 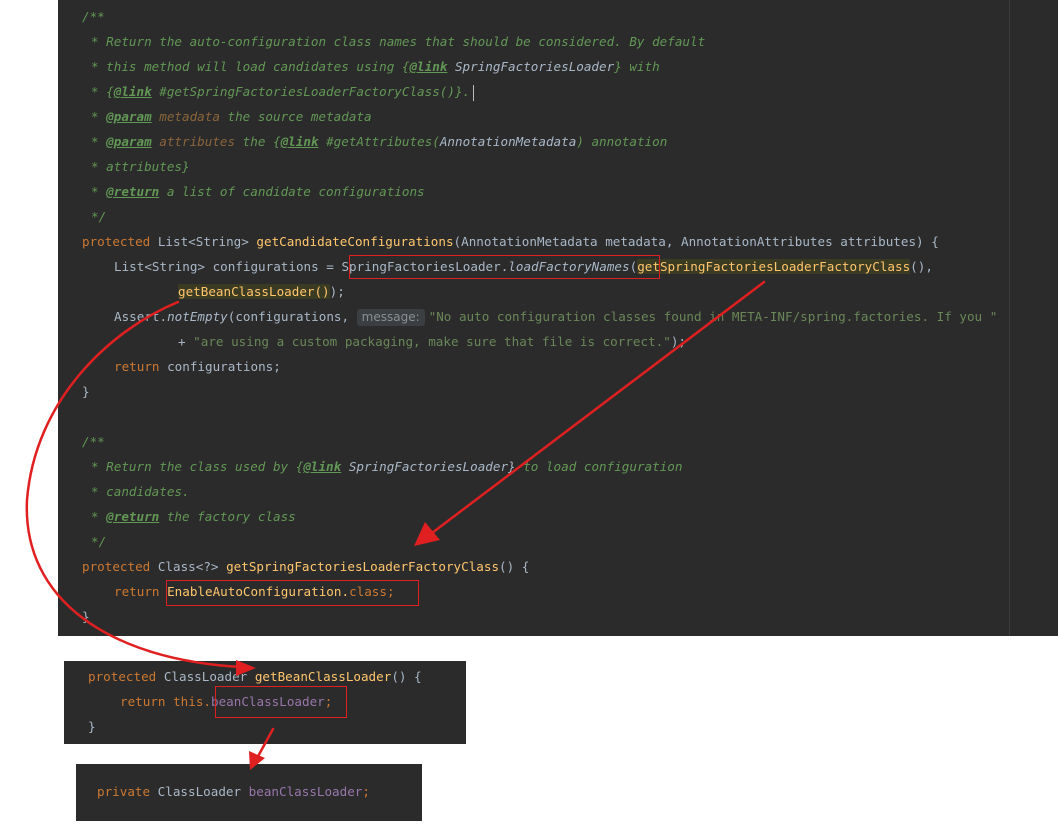 I want to click on parameter-hint: message:, so click(x=390, y=317).